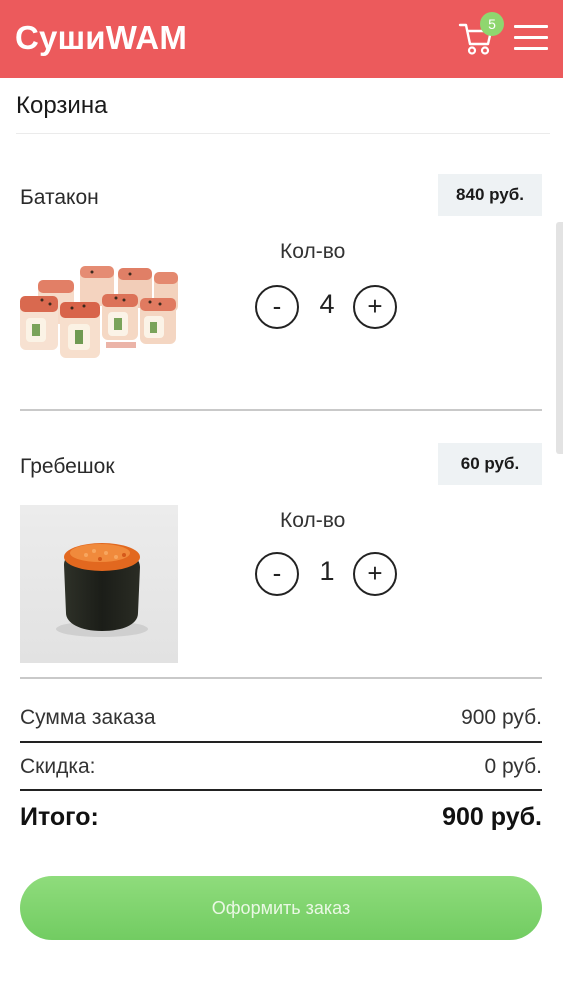 This screenshot has height=1000, width=563. I want to click on menu-button, so click(531, 38).